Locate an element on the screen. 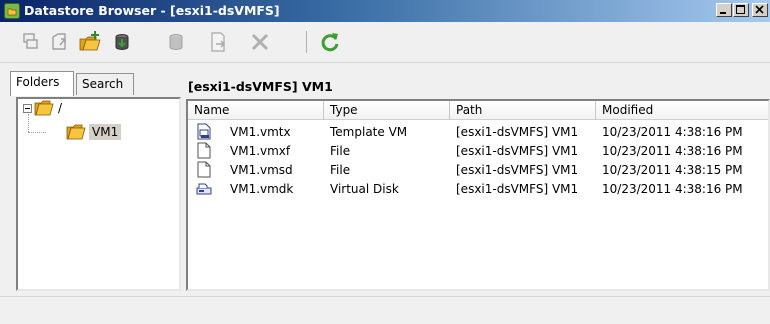  folder-tree: / VM1 is located at coordinates (98, 194).